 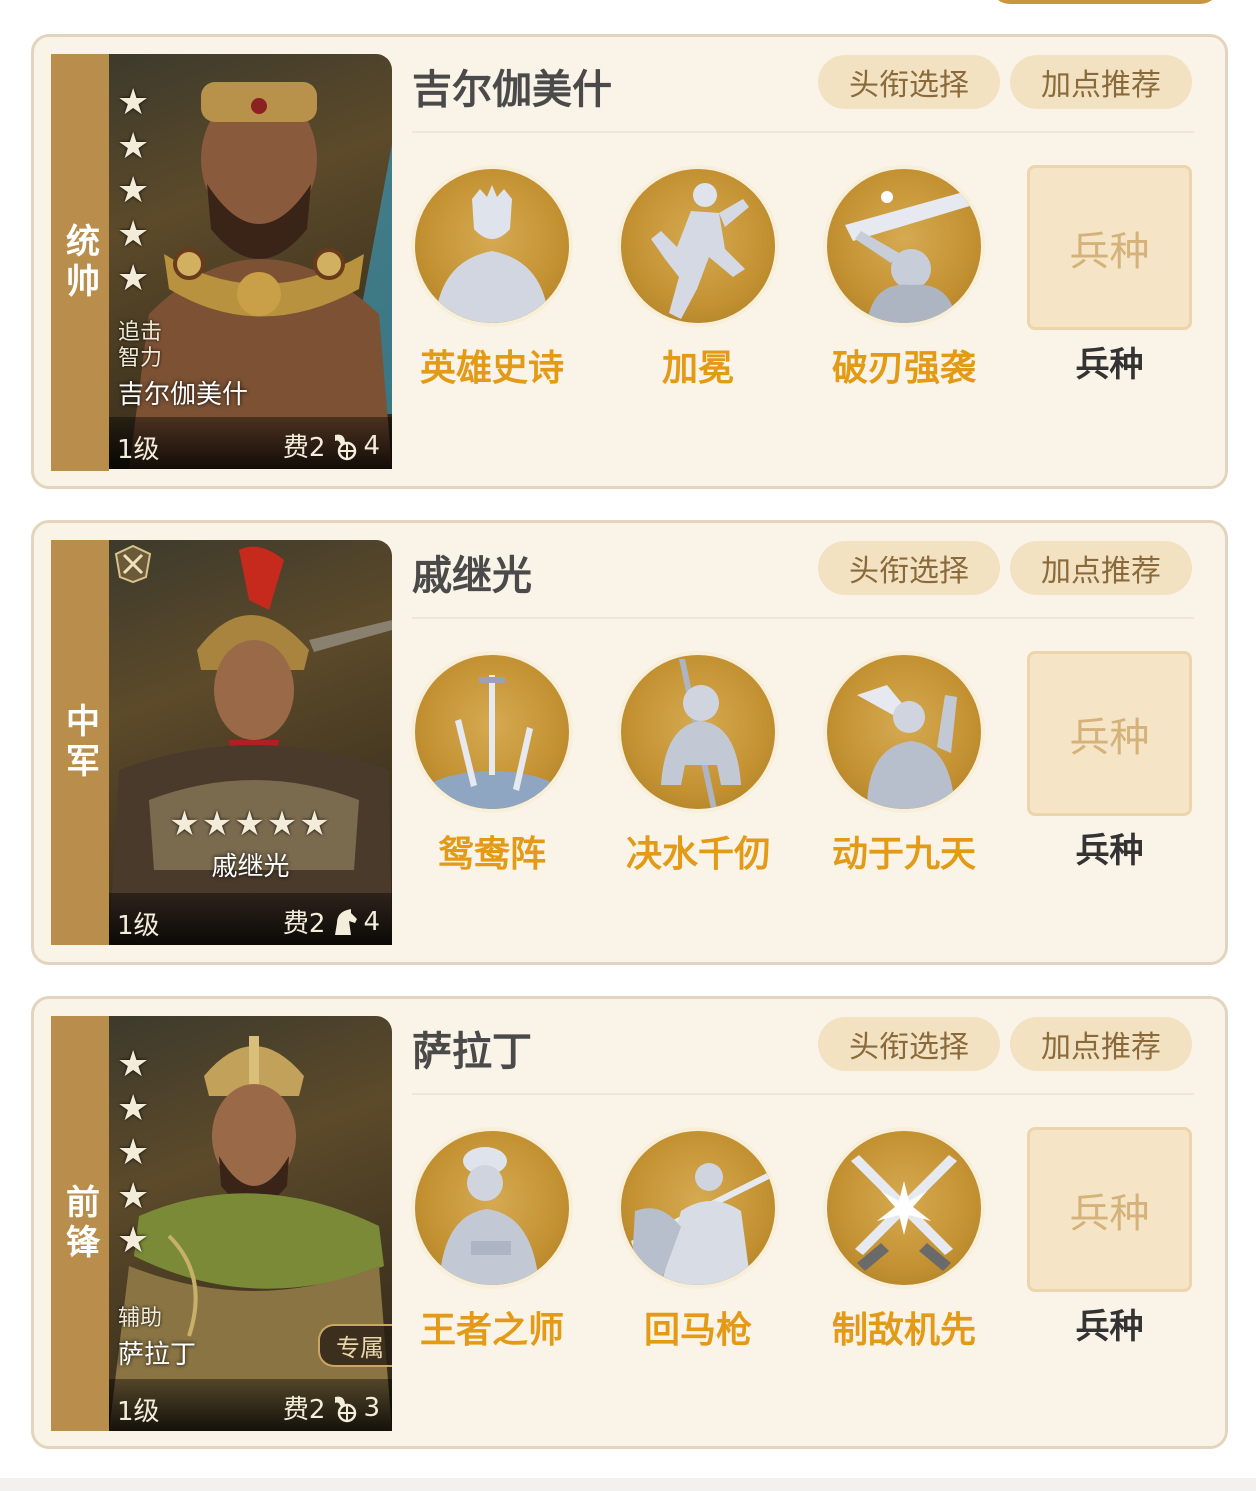 I want to click on skill-slot: 决水千仞, so click(x=698, y=764).